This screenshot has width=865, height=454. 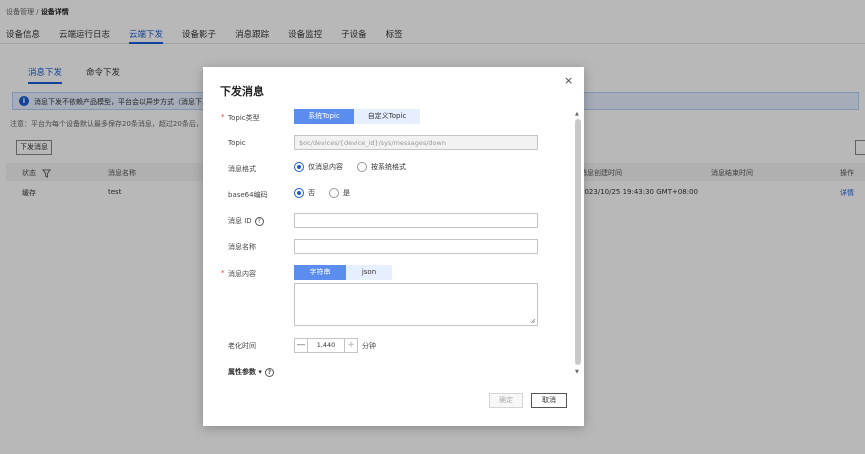 What do you see at coordinates (346, 193) in the screenshot?
I see `radio-base64-yes-label: 是` at bounding box center [346, 193].